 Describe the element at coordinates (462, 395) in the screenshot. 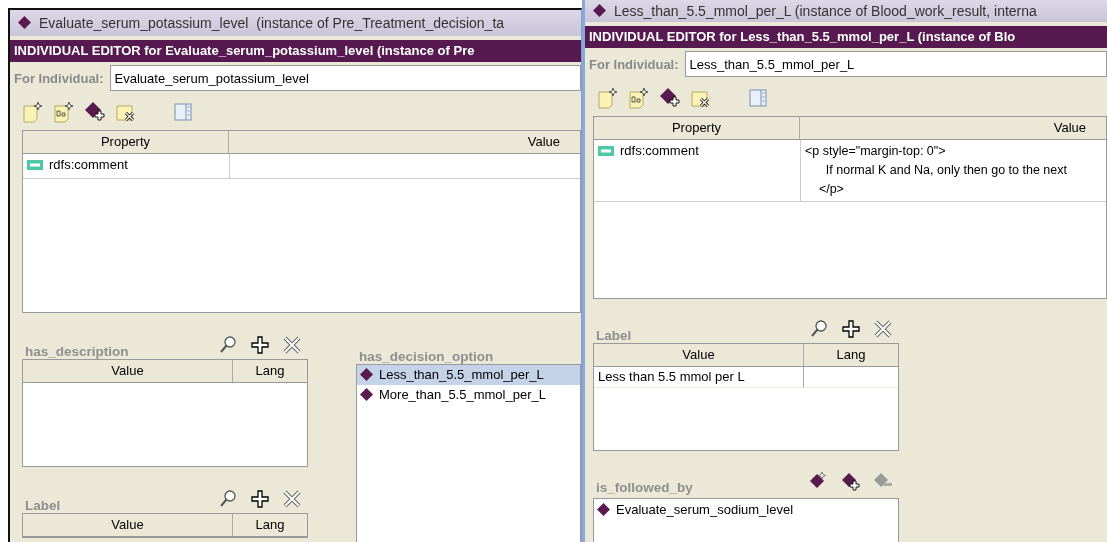

I see `list-item-label: More_than_5.5_mmol_per_L` at that location.